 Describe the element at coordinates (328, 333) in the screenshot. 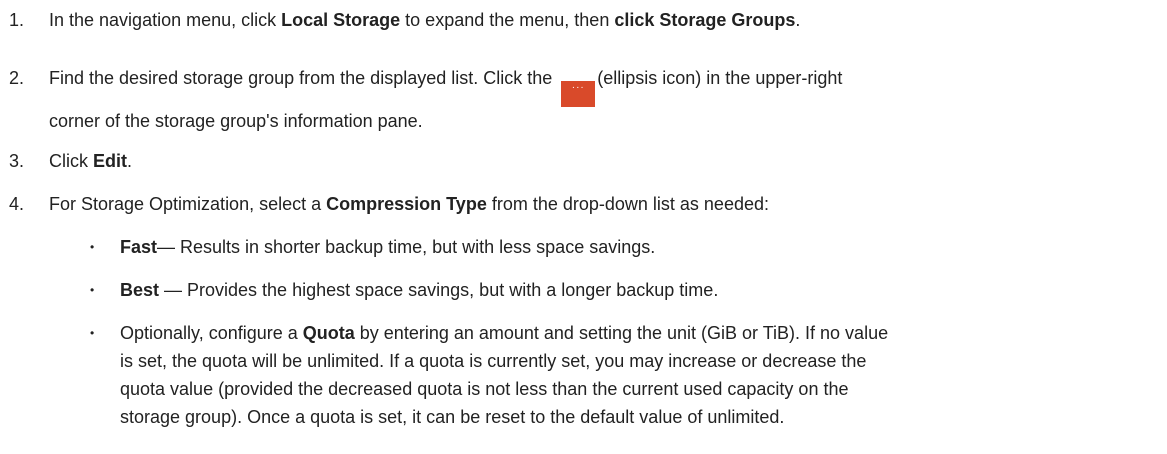

I see `quota-label: Quota` at that location.